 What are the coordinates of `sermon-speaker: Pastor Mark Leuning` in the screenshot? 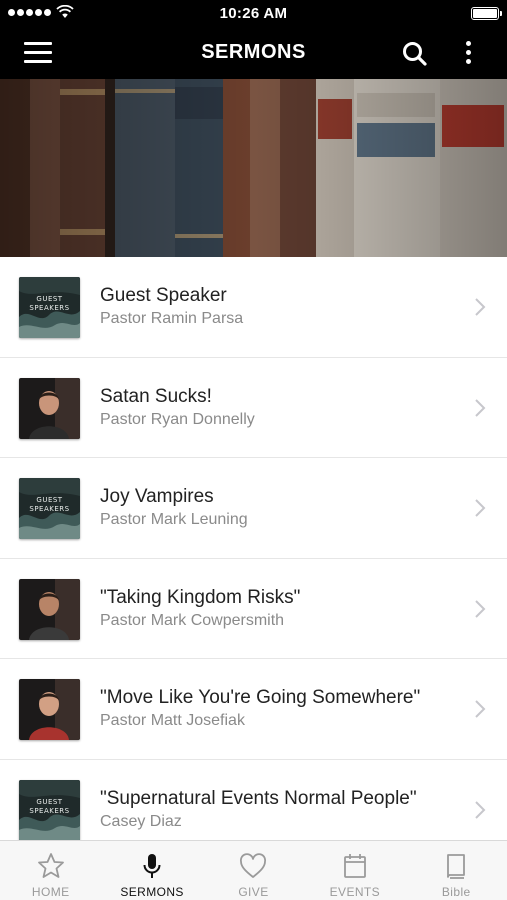 It's located at (174, 519).